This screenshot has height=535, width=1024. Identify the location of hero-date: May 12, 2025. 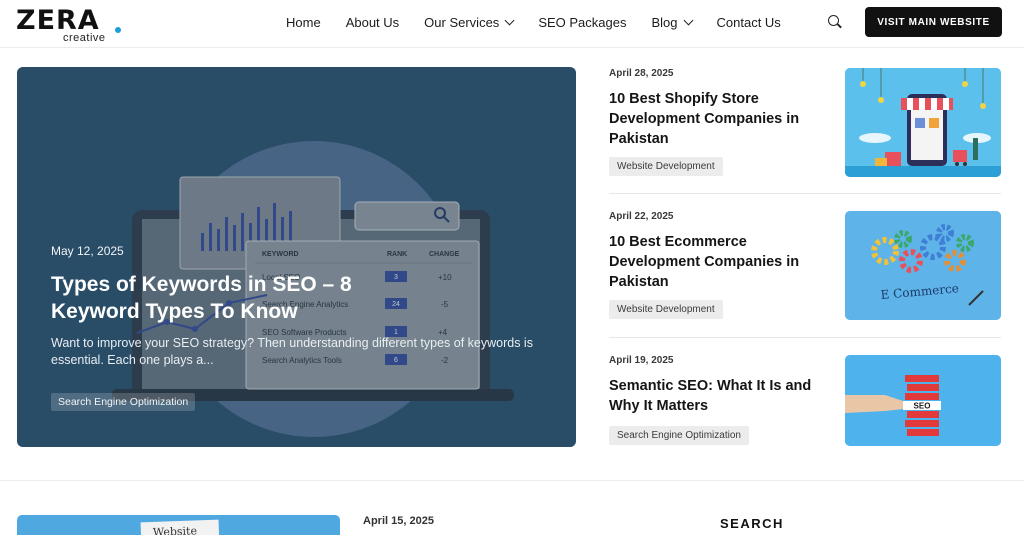
(87, 251).